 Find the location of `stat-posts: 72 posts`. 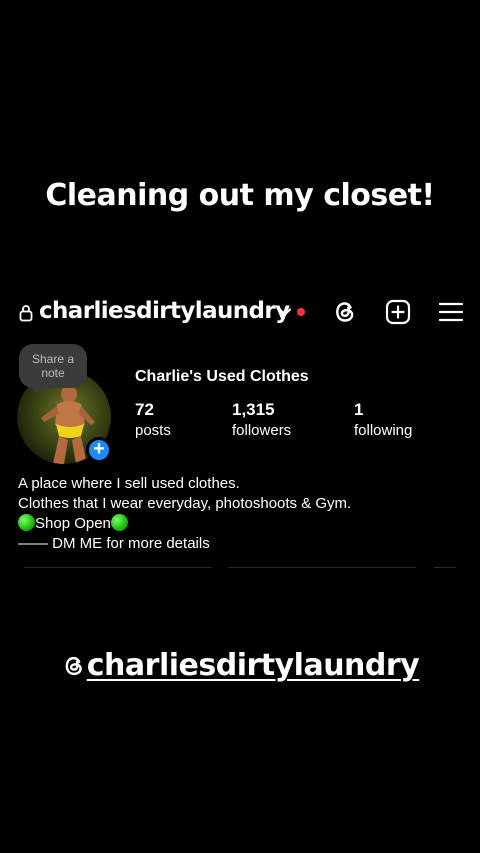

stat-posts: 72 posts is located at coordinates (153, 419).